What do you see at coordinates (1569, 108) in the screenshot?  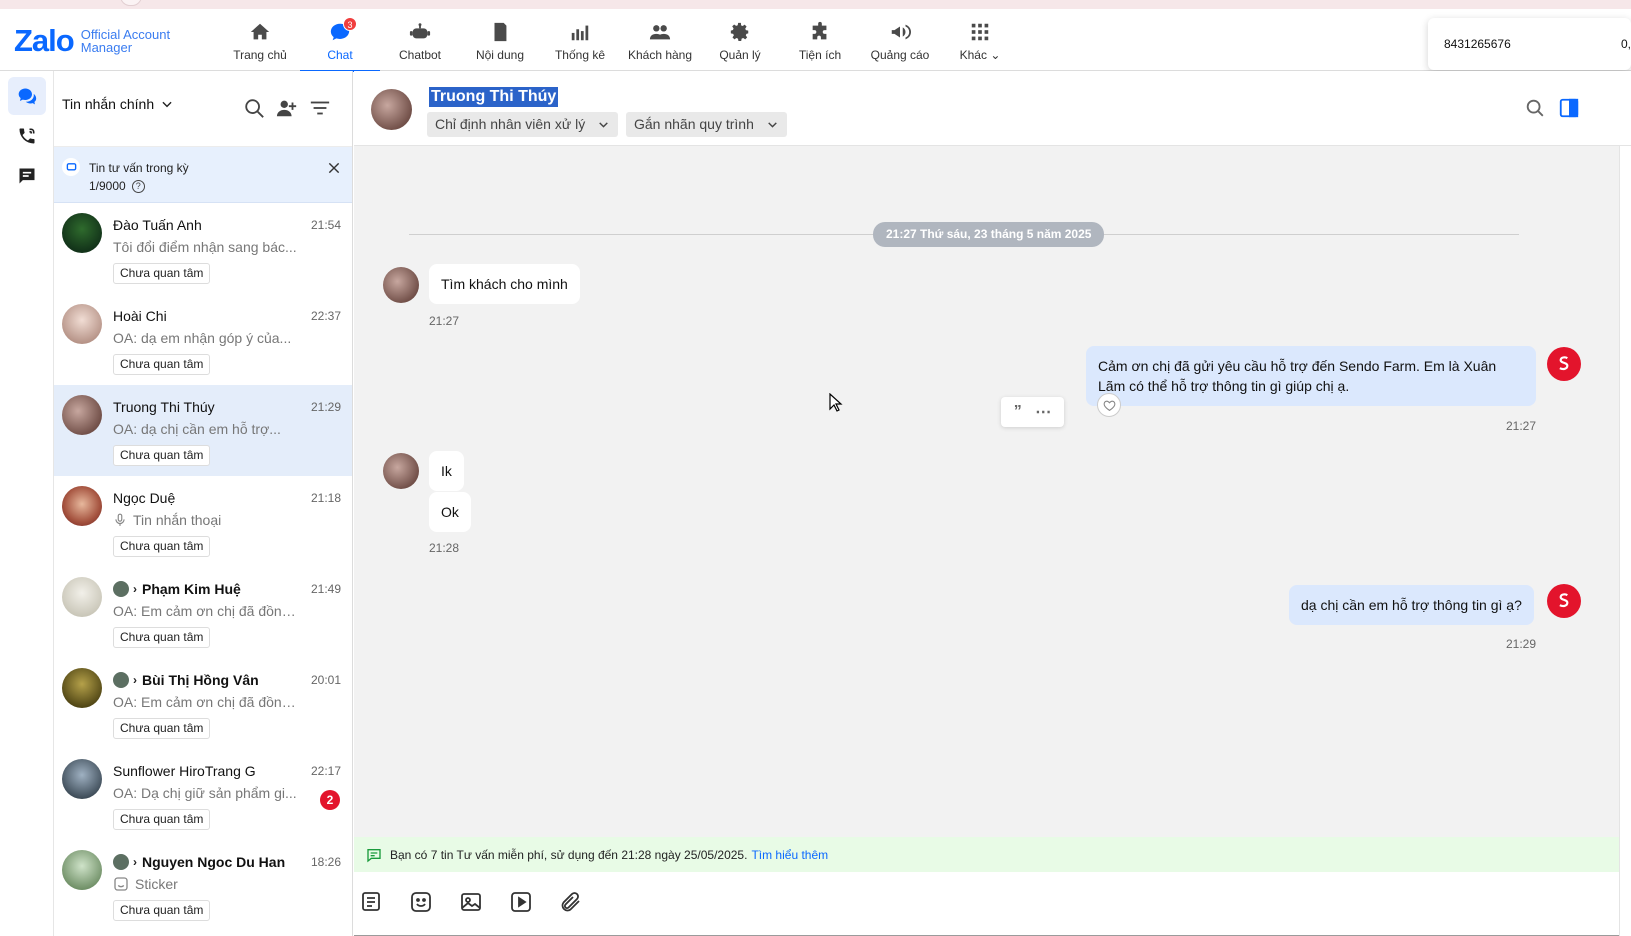 I see `side-panel-toggle-icon` at bounding box center [1569, 108].